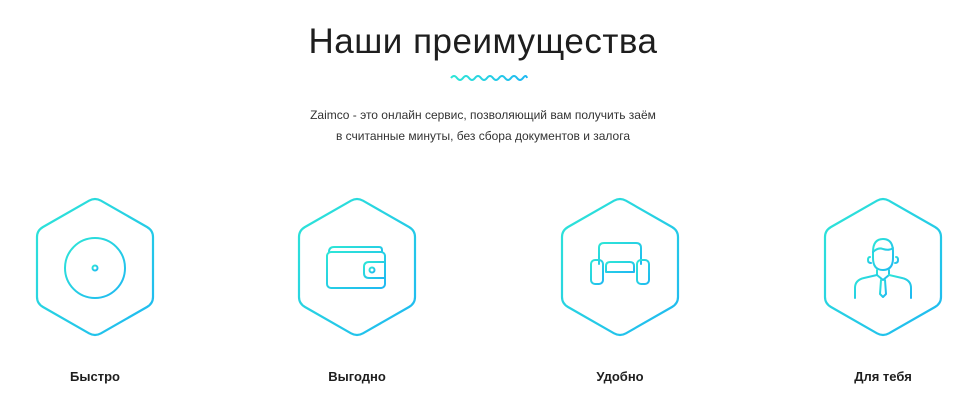 This screenshot has height=415, width=966. Describe the element at coordinates (620, 268) in the screenshot. I see `armchair-icon` at that location.